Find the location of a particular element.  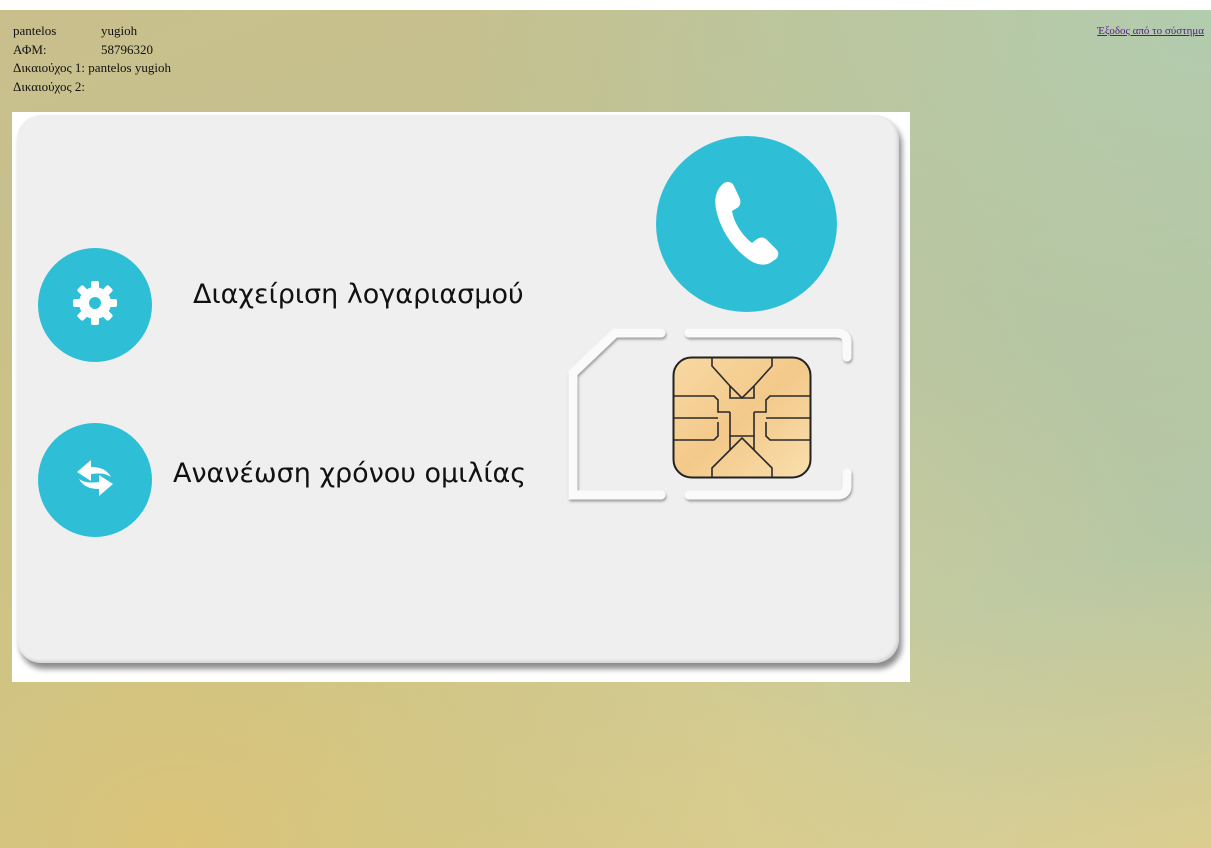

account-label: Διαχείριση λογαριασμού is located at coordinates (358, 294).